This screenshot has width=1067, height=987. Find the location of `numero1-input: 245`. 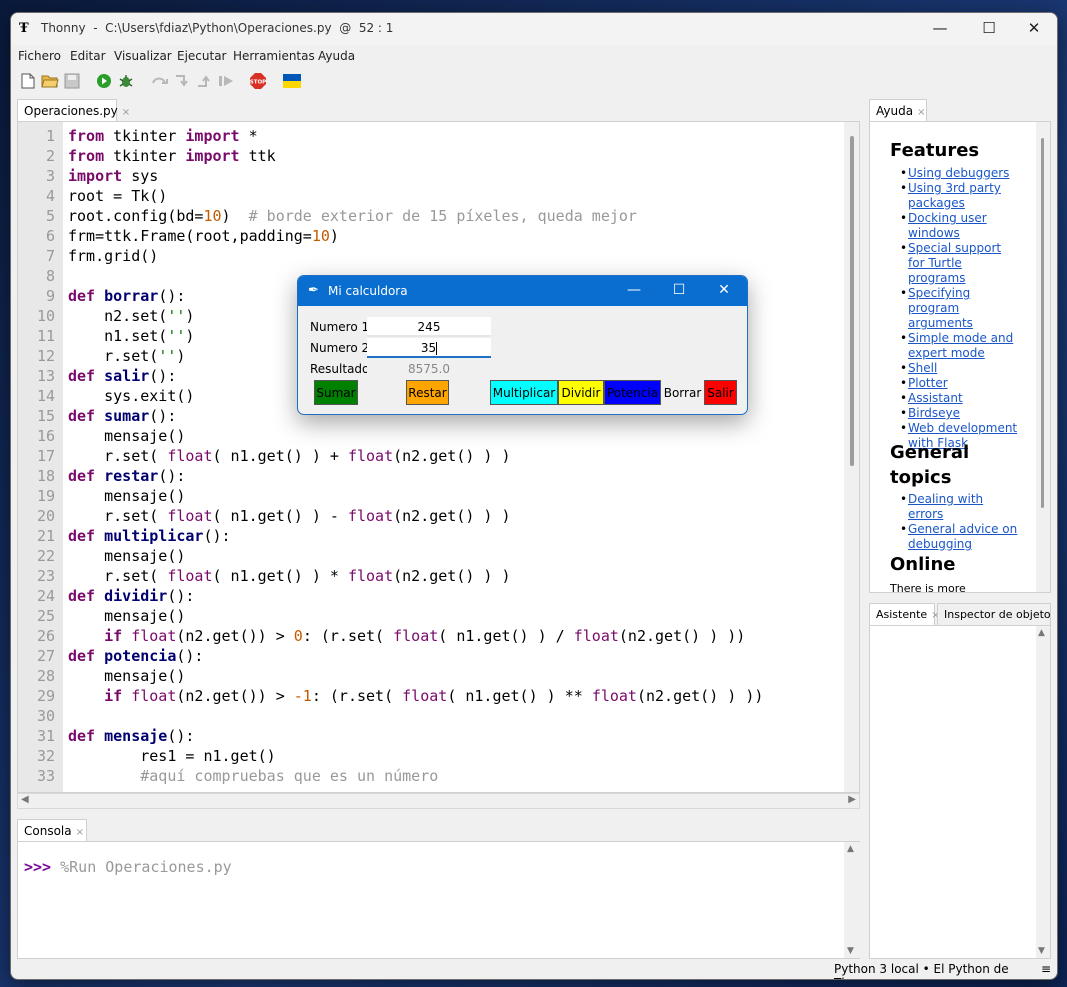

numero1-input: 245 is located at coordinates (429, 327).